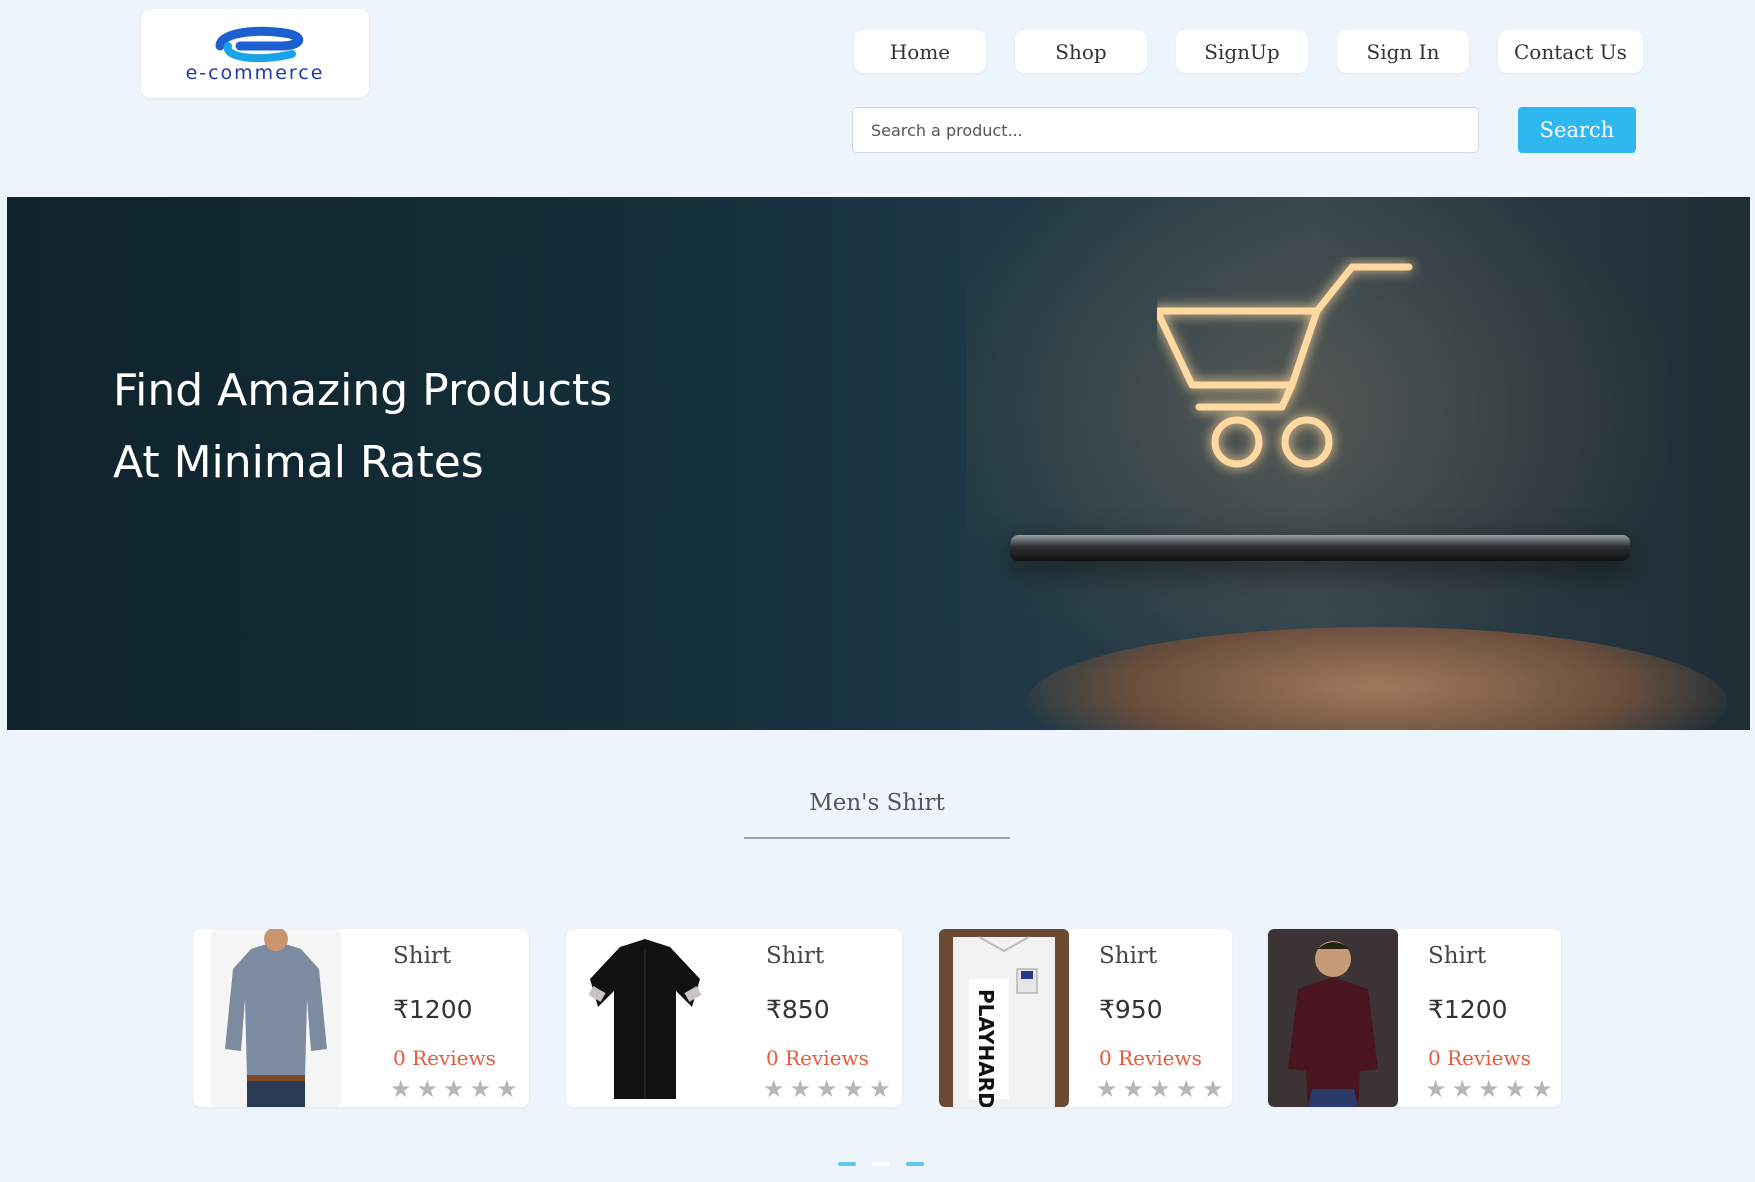  I want to click on product-price: ₹950, so click(1131, 1009).